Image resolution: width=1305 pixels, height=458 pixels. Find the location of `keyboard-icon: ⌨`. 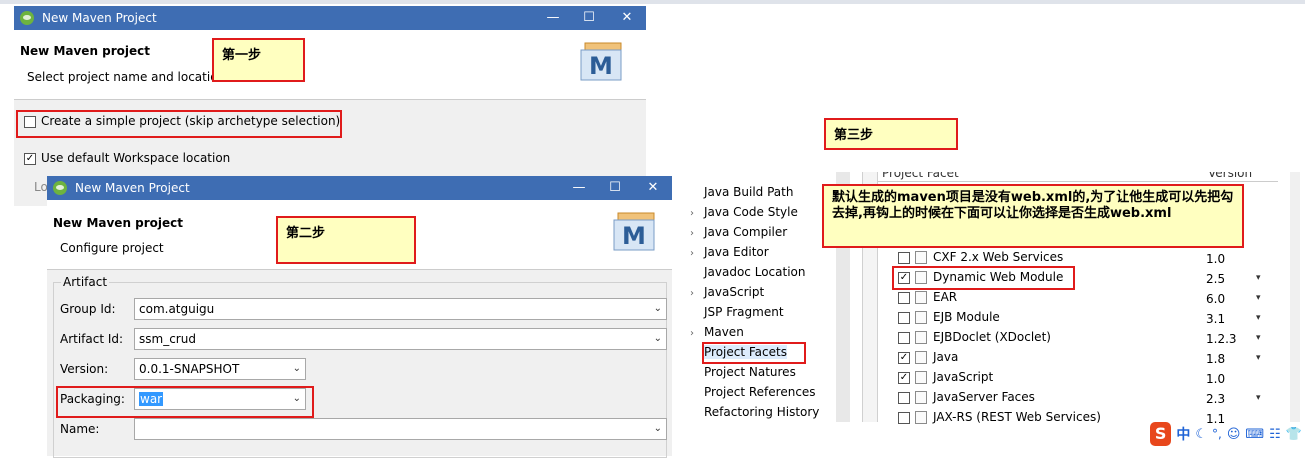

keyboard-icon: ⌨ is located at coordinates (1254, 434).